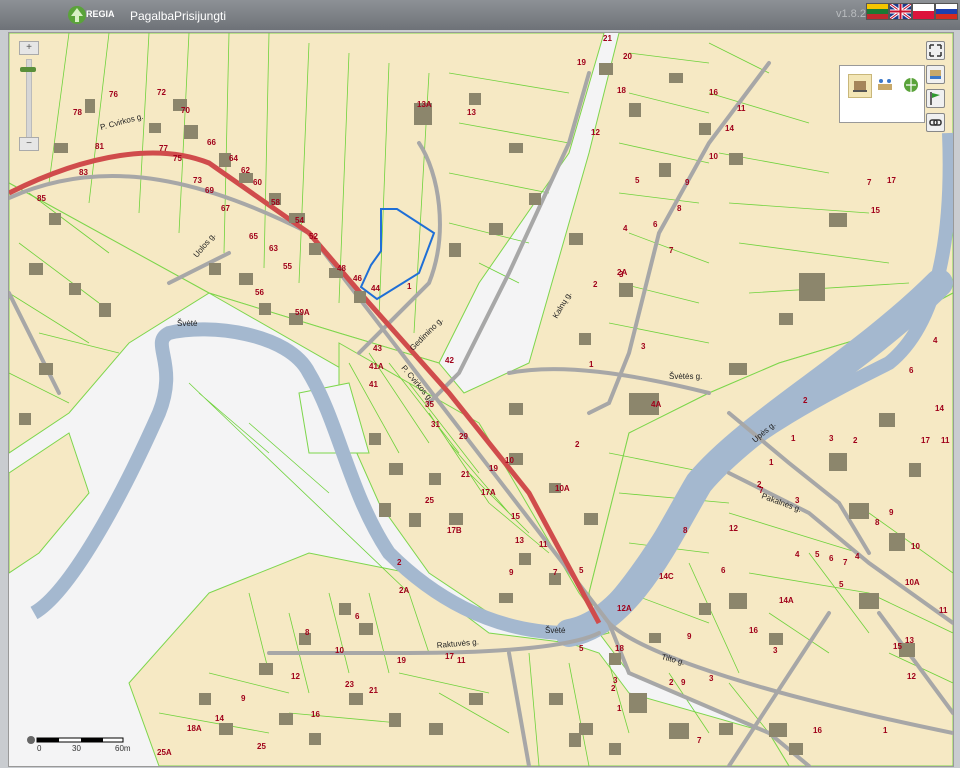 The height and width of the screenshot is (768, 960). What do you see at coordinates (404, 590) in the screenshot?
I see `parcel-number-label: 2A` at bounding box center [404, 590].